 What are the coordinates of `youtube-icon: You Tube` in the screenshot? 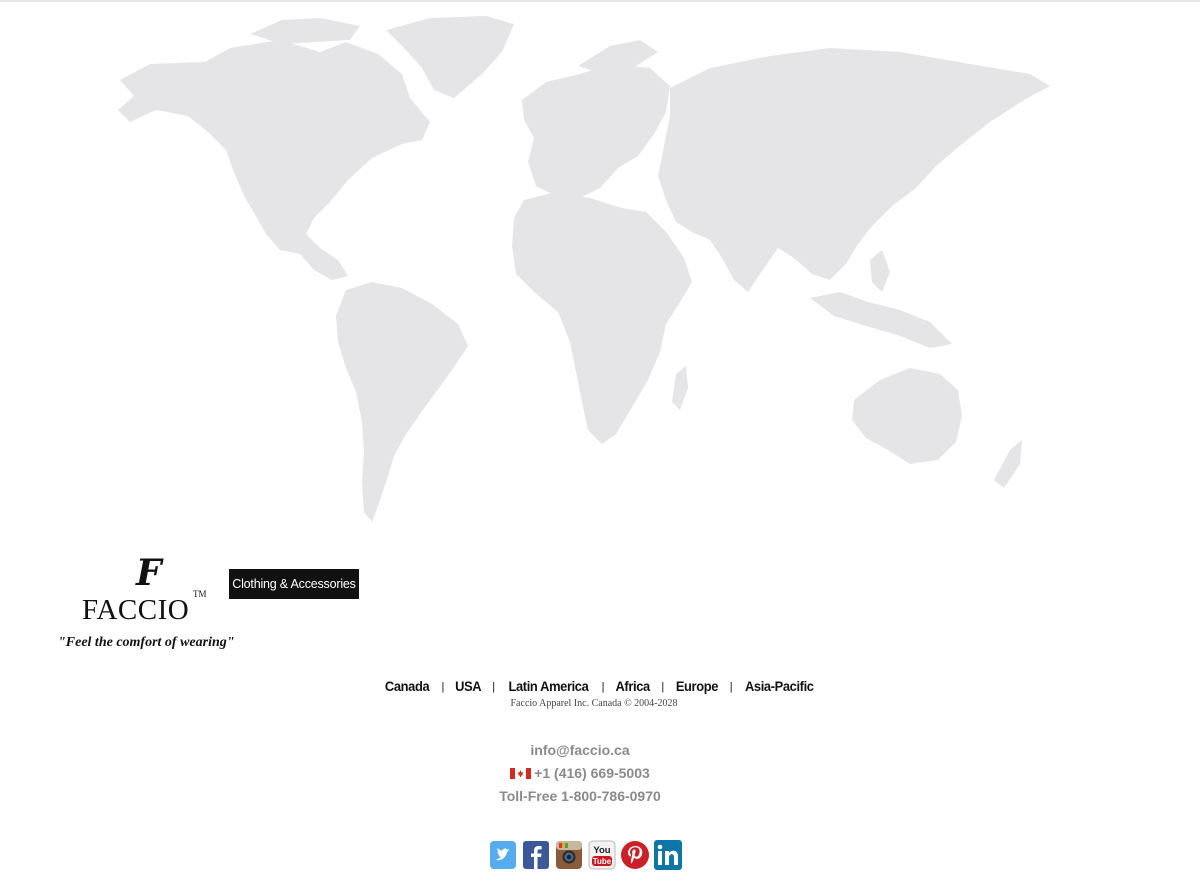 It's located at (602, 855).